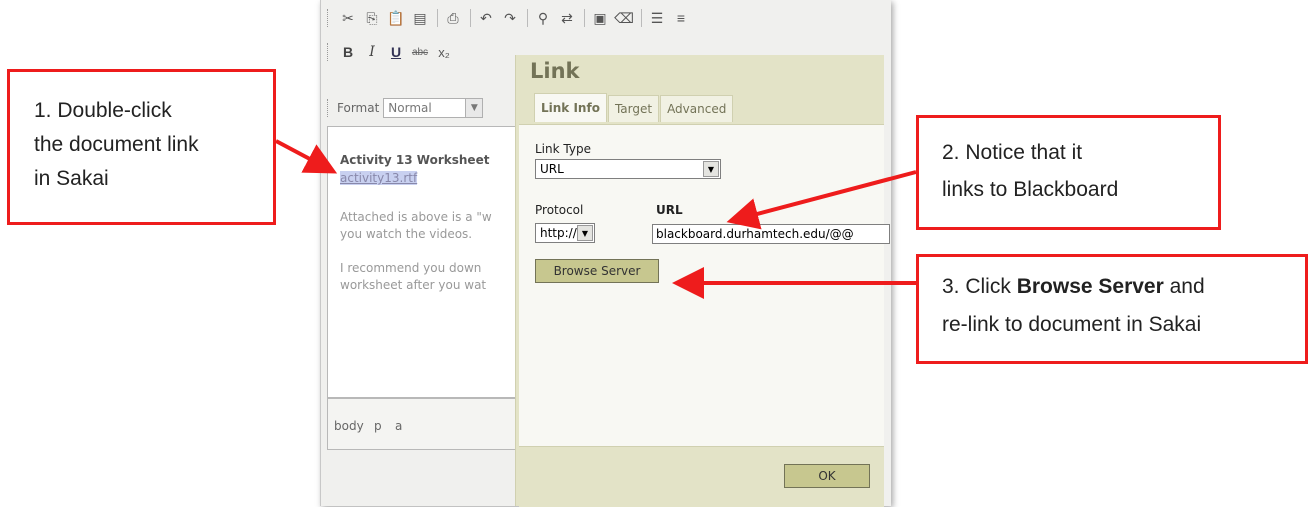 The image size is (1312, 507). What do you see at coordinates (416, 217) in the screenshot?
I see `document-paragraph-line: Attached is above is a "w` at bounding box center [416, 217].